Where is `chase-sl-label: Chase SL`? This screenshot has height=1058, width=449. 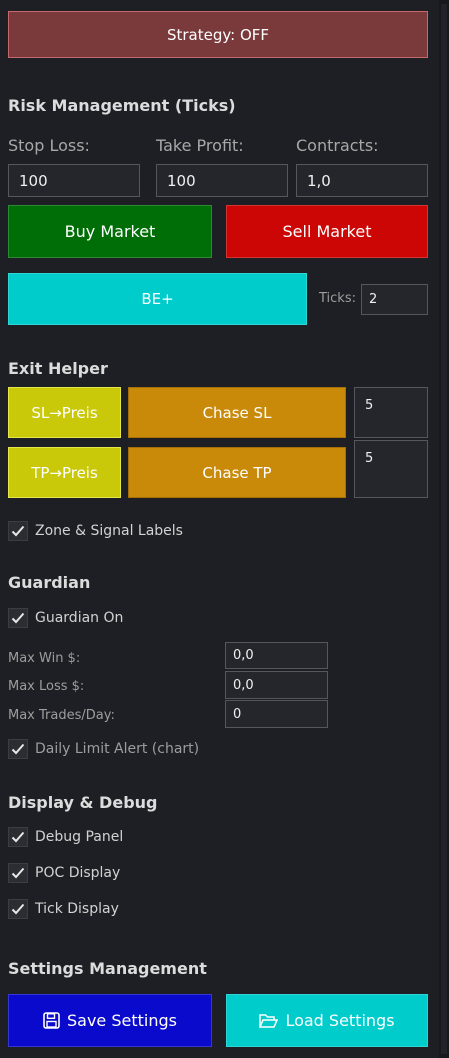
chase-sl-label: Chase SL is located at coordinates (237, 412).